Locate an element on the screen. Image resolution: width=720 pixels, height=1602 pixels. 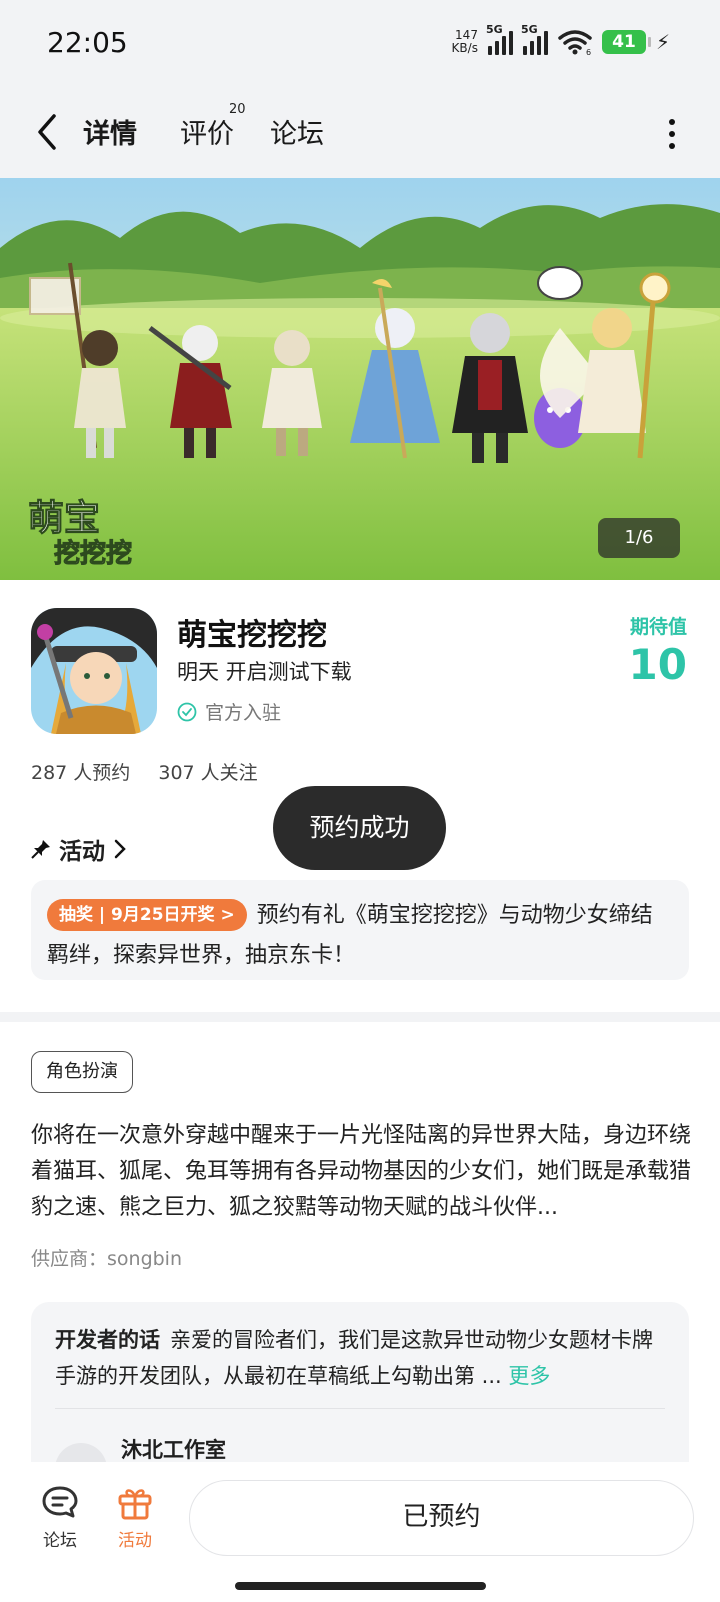
chevron-right-icon is located at coordinates (120, 849).